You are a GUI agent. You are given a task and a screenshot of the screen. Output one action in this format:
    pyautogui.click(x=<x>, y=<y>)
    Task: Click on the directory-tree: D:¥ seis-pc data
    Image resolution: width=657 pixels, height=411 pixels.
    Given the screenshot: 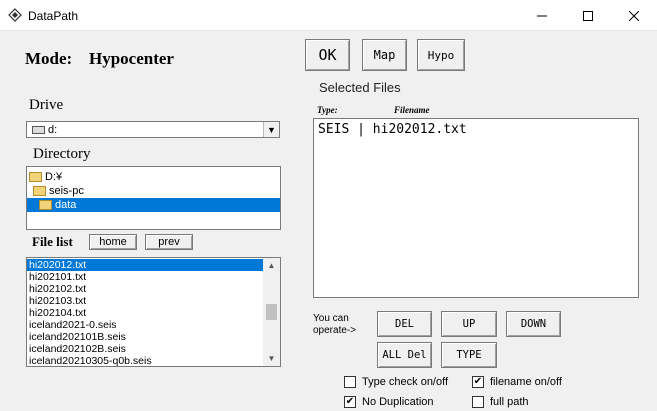 What is the action you would take?
    pyautogui.click(x=153, y=198)
    